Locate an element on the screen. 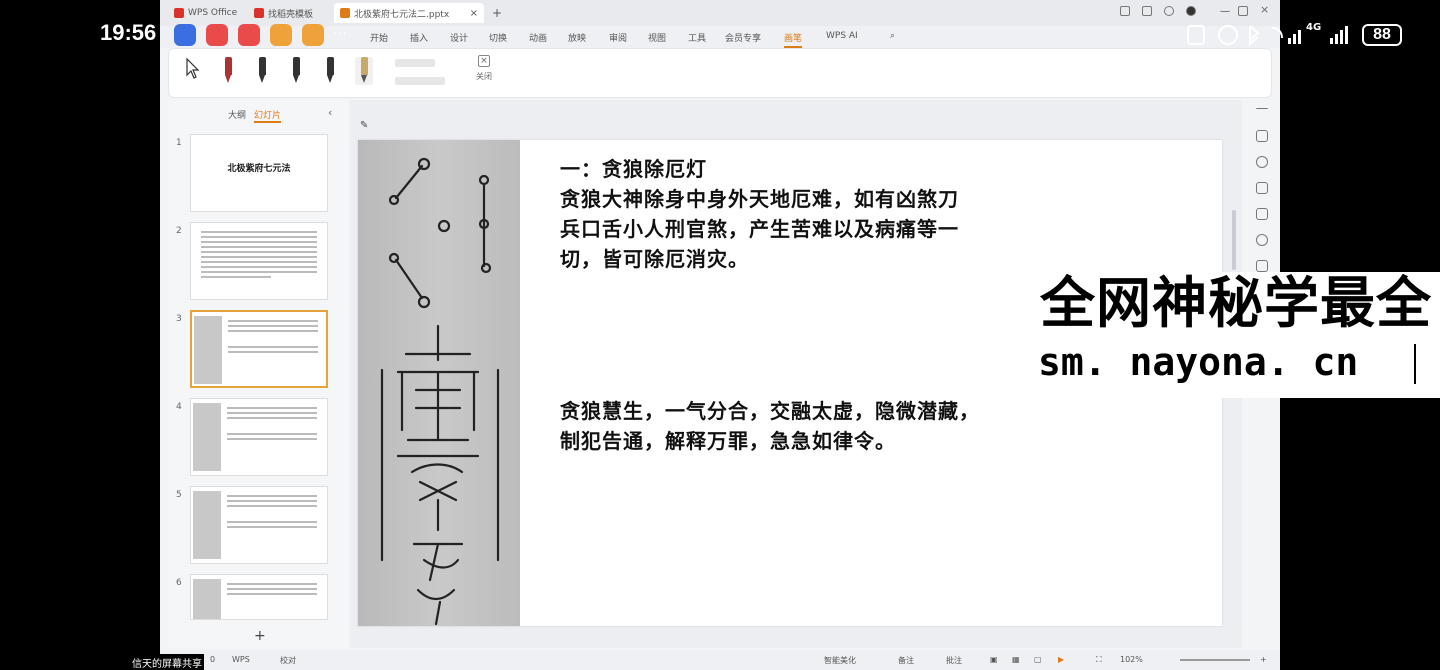  new-tab-button: + is located at coordinates (497, 13).